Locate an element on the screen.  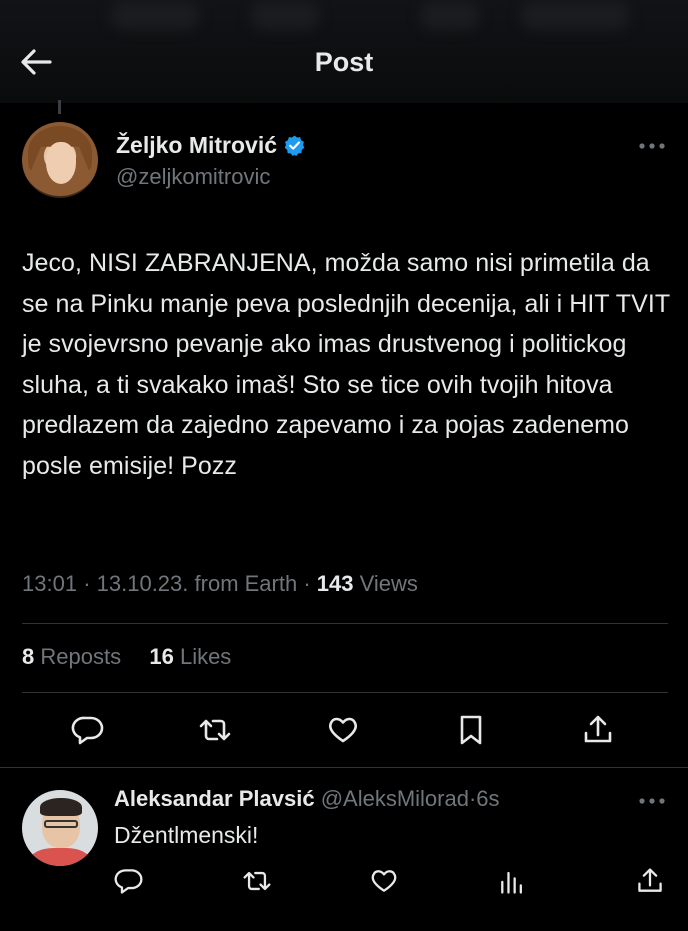
reposts-label: Reposts is located at coordinates (81, 656).